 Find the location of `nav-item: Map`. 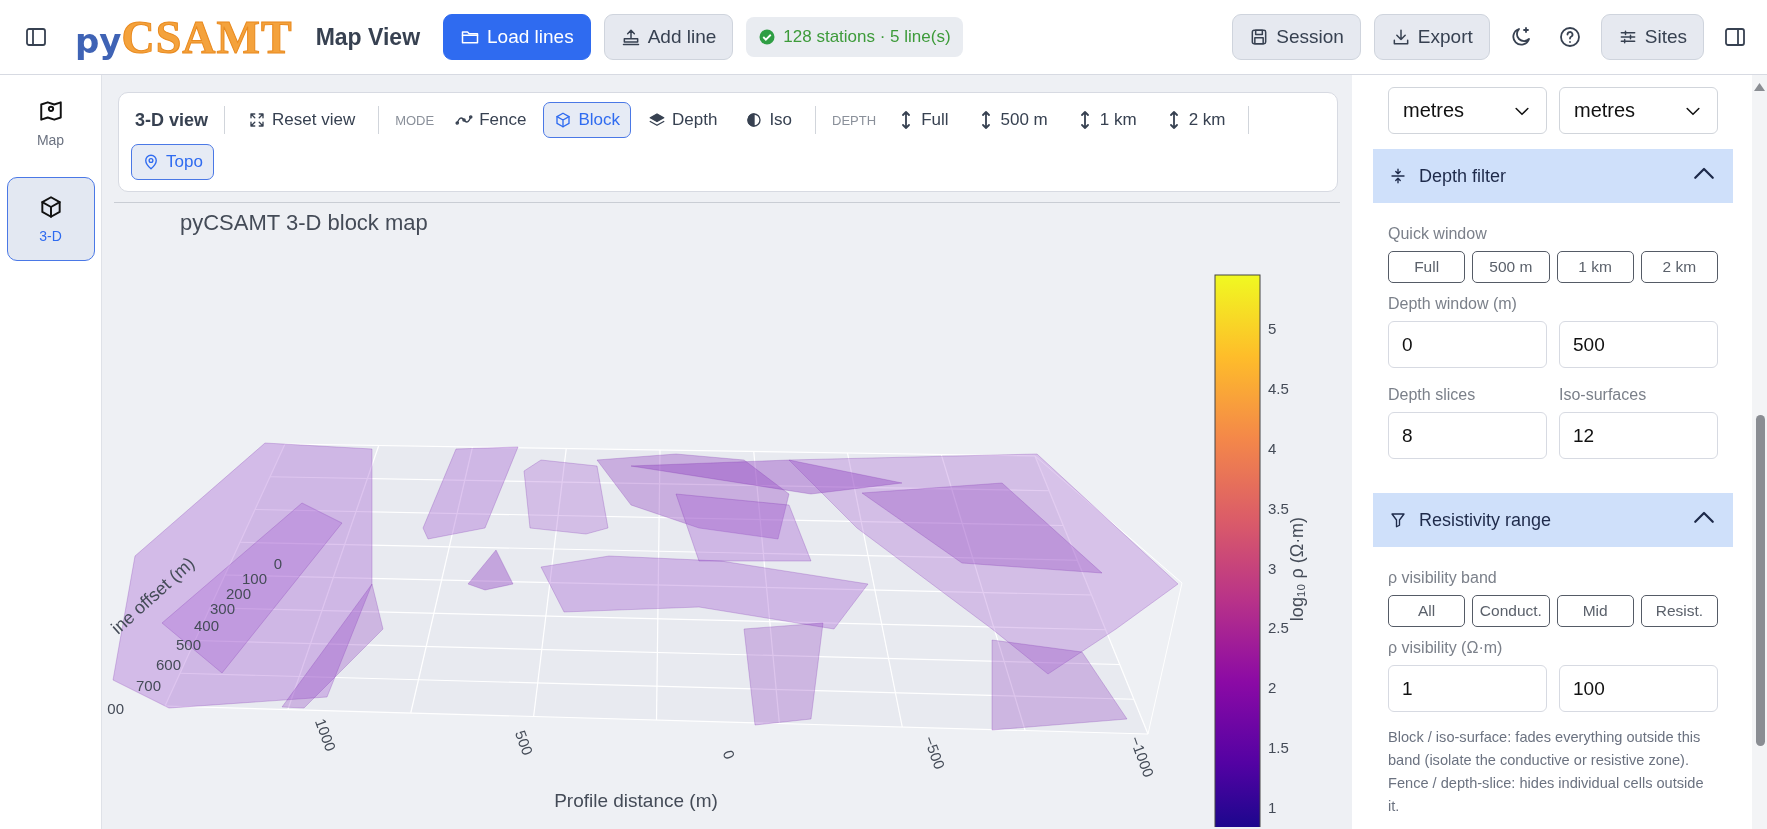

nav-item: Map is located at coordinates (50, 123).